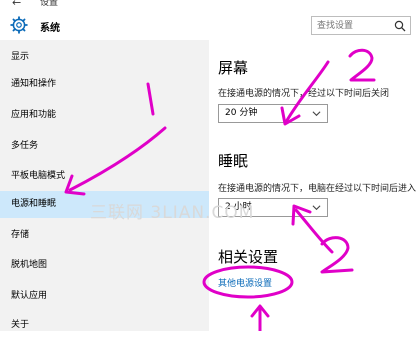  What do you see at coordinates (209, 25) in the screenshot?
I see `page-header: 系统` at bounding box center [209, 25].